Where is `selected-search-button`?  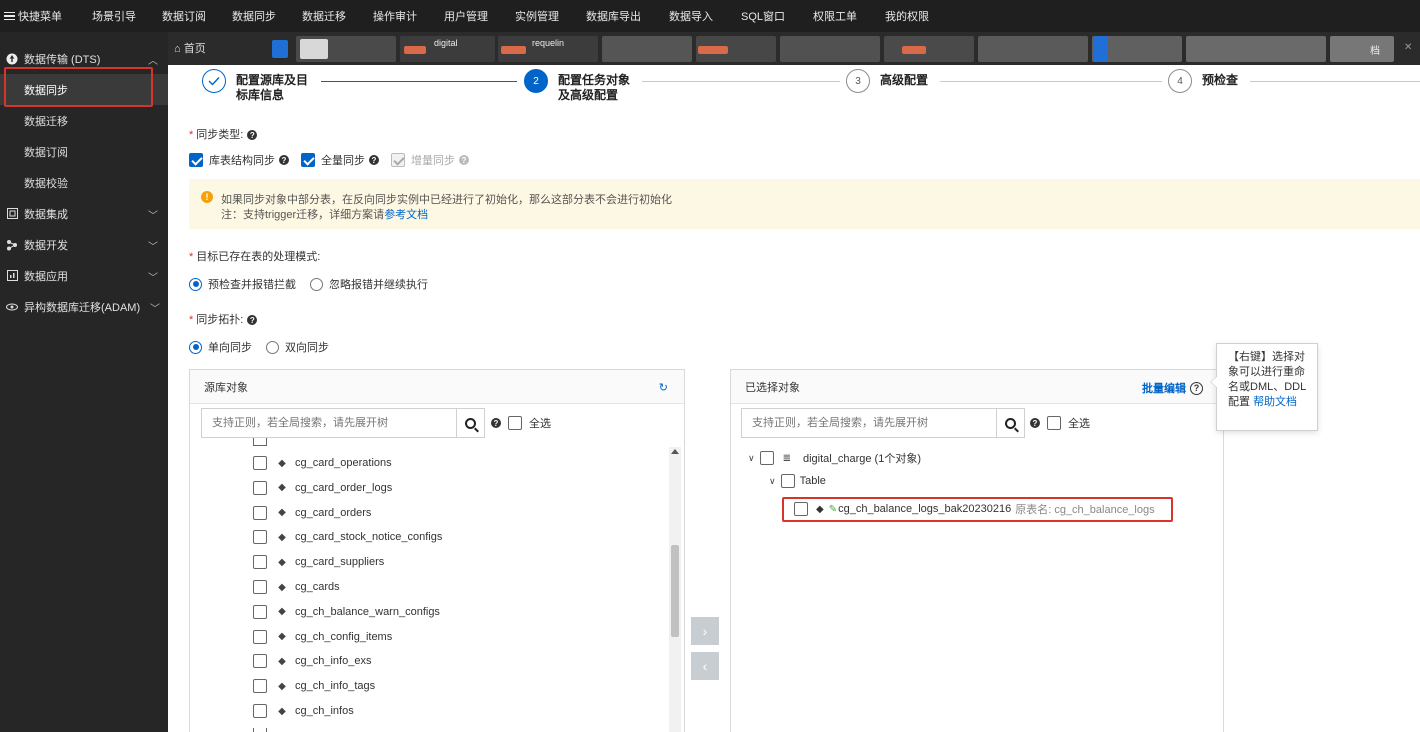 selected-search-button is located at coordinates (1010, 423).